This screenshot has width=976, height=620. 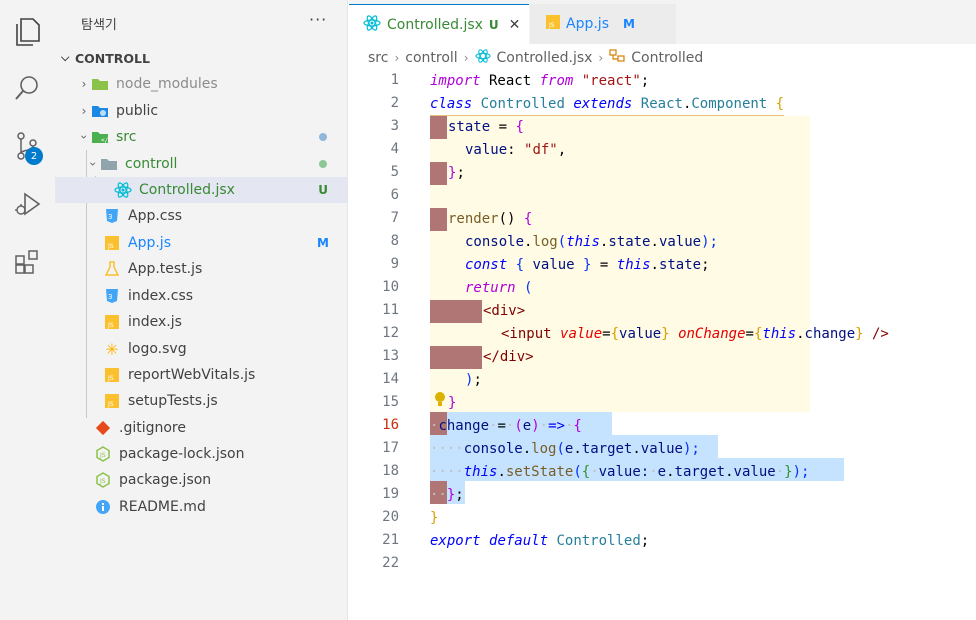 What do you see at coordinates (553, 24) in the screenshot?
I see `js-icon: JS` at bounding box center [553, 24].